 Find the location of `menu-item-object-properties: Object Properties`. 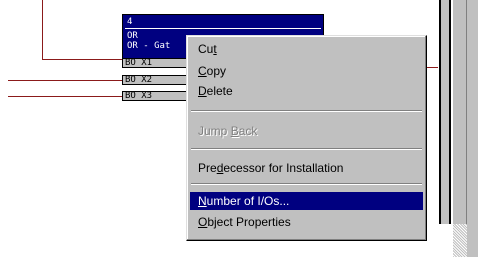

menu-item-object-properties: Object Properties is located at coordinates (306, 222).